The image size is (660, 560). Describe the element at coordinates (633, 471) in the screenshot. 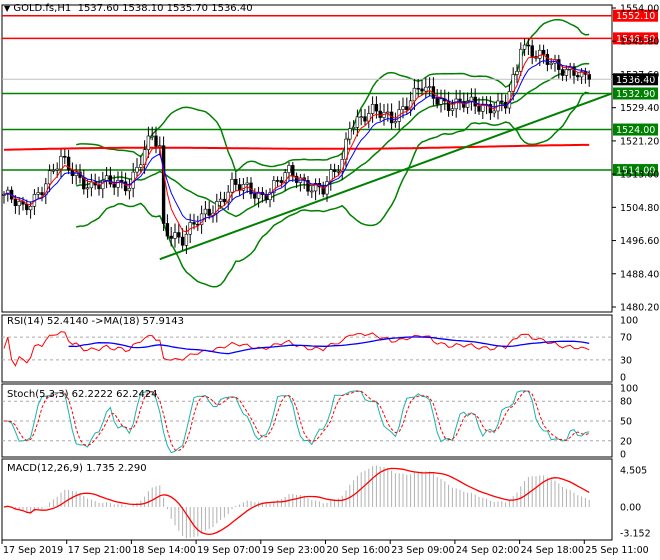

I see `macd-tick-label: 4.505` at that location.